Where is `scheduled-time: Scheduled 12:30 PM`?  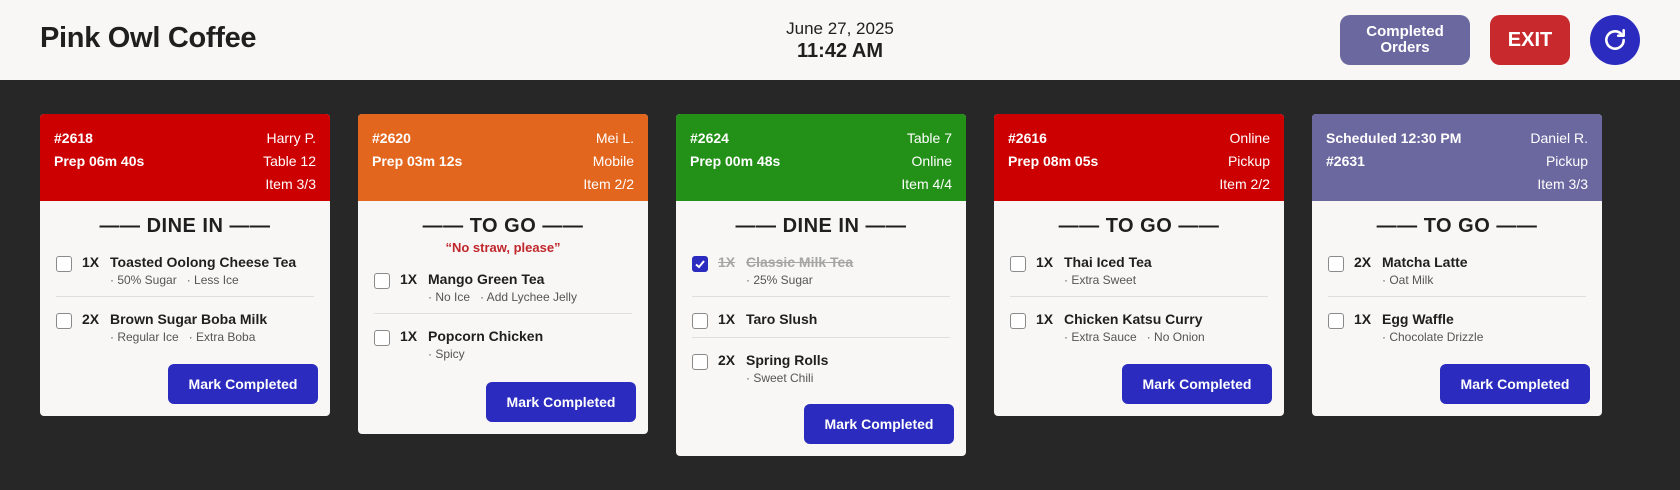 scheduled-time: Scheduled 12:30 PM is located at coordinates (1394, 138).